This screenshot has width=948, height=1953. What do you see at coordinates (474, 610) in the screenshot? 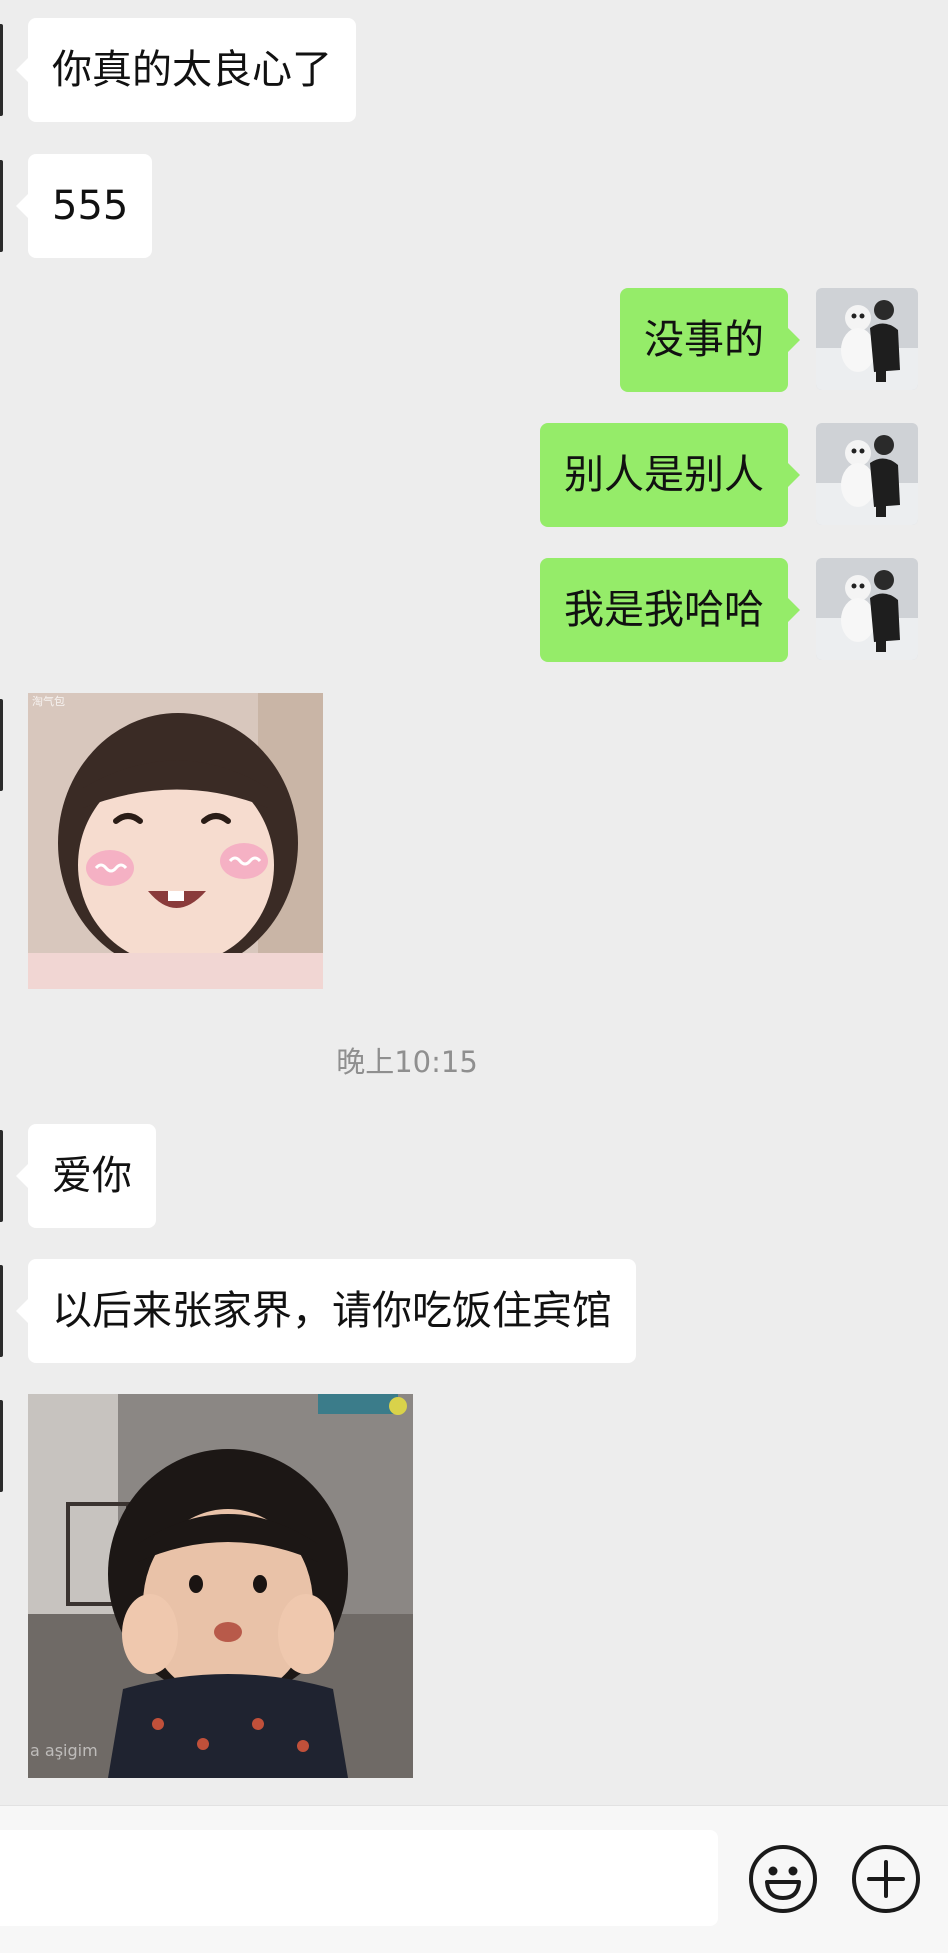
I see `message-row-outgoing: 我是我哈哈` at bounding box center [474, 610].